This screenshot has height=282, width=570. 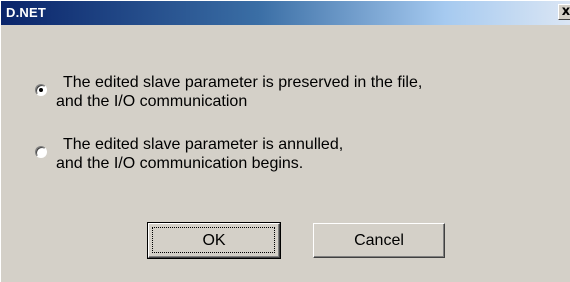 What do you see at coordinates (285, 13) in the screenshot?
I see `title-bar: D.NET x` at bounding box center [285, 13].